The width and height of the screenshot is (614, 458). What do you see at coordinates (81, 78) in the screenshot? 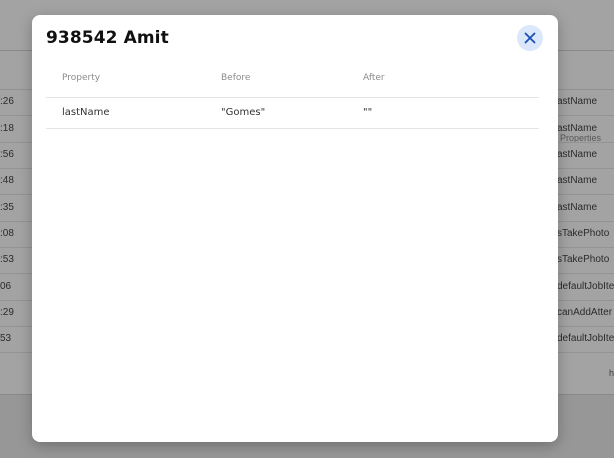
I see `column-header-property: Property` at bounding box center [81, 78].